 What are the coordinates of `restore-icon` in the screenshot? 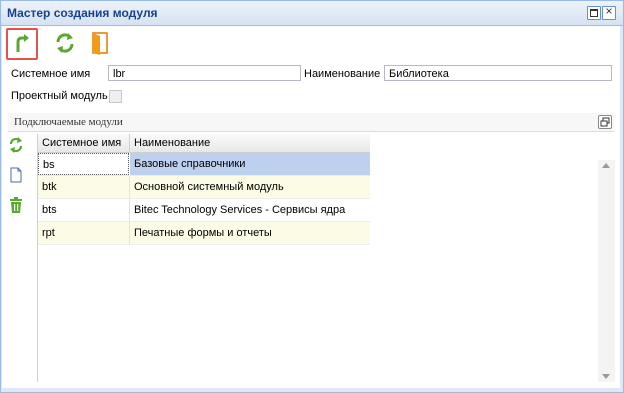 It's located at (605, 122).